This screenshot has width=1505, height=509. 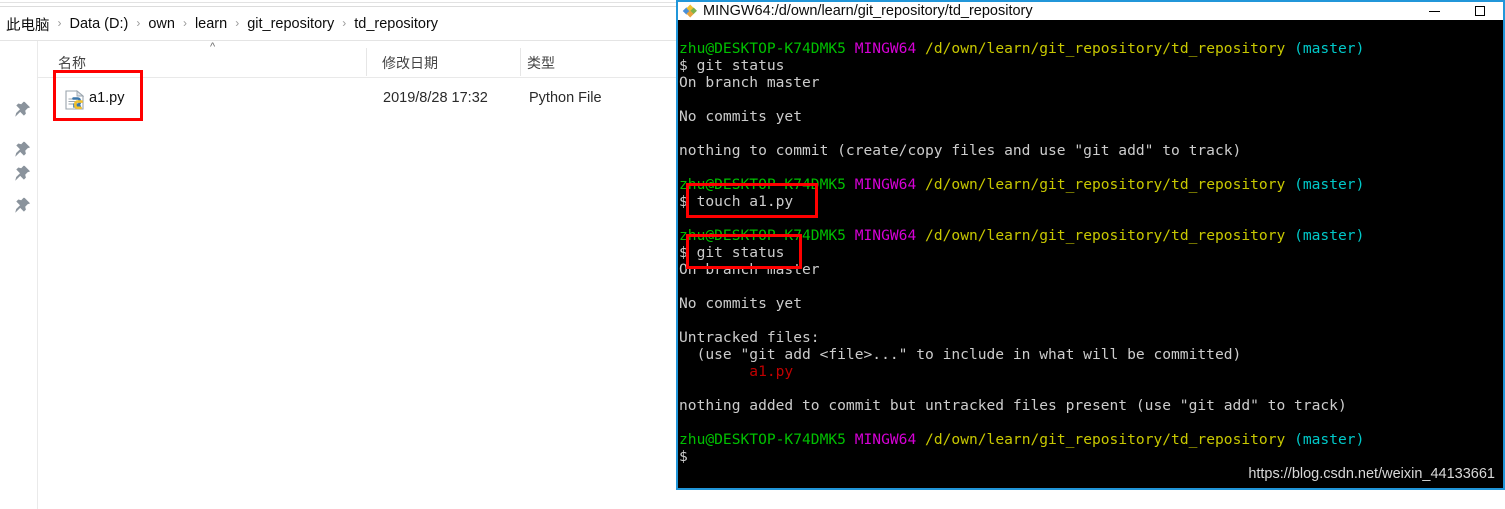 I want to click on column-header-type: 类型, so click(x=541, y=63).